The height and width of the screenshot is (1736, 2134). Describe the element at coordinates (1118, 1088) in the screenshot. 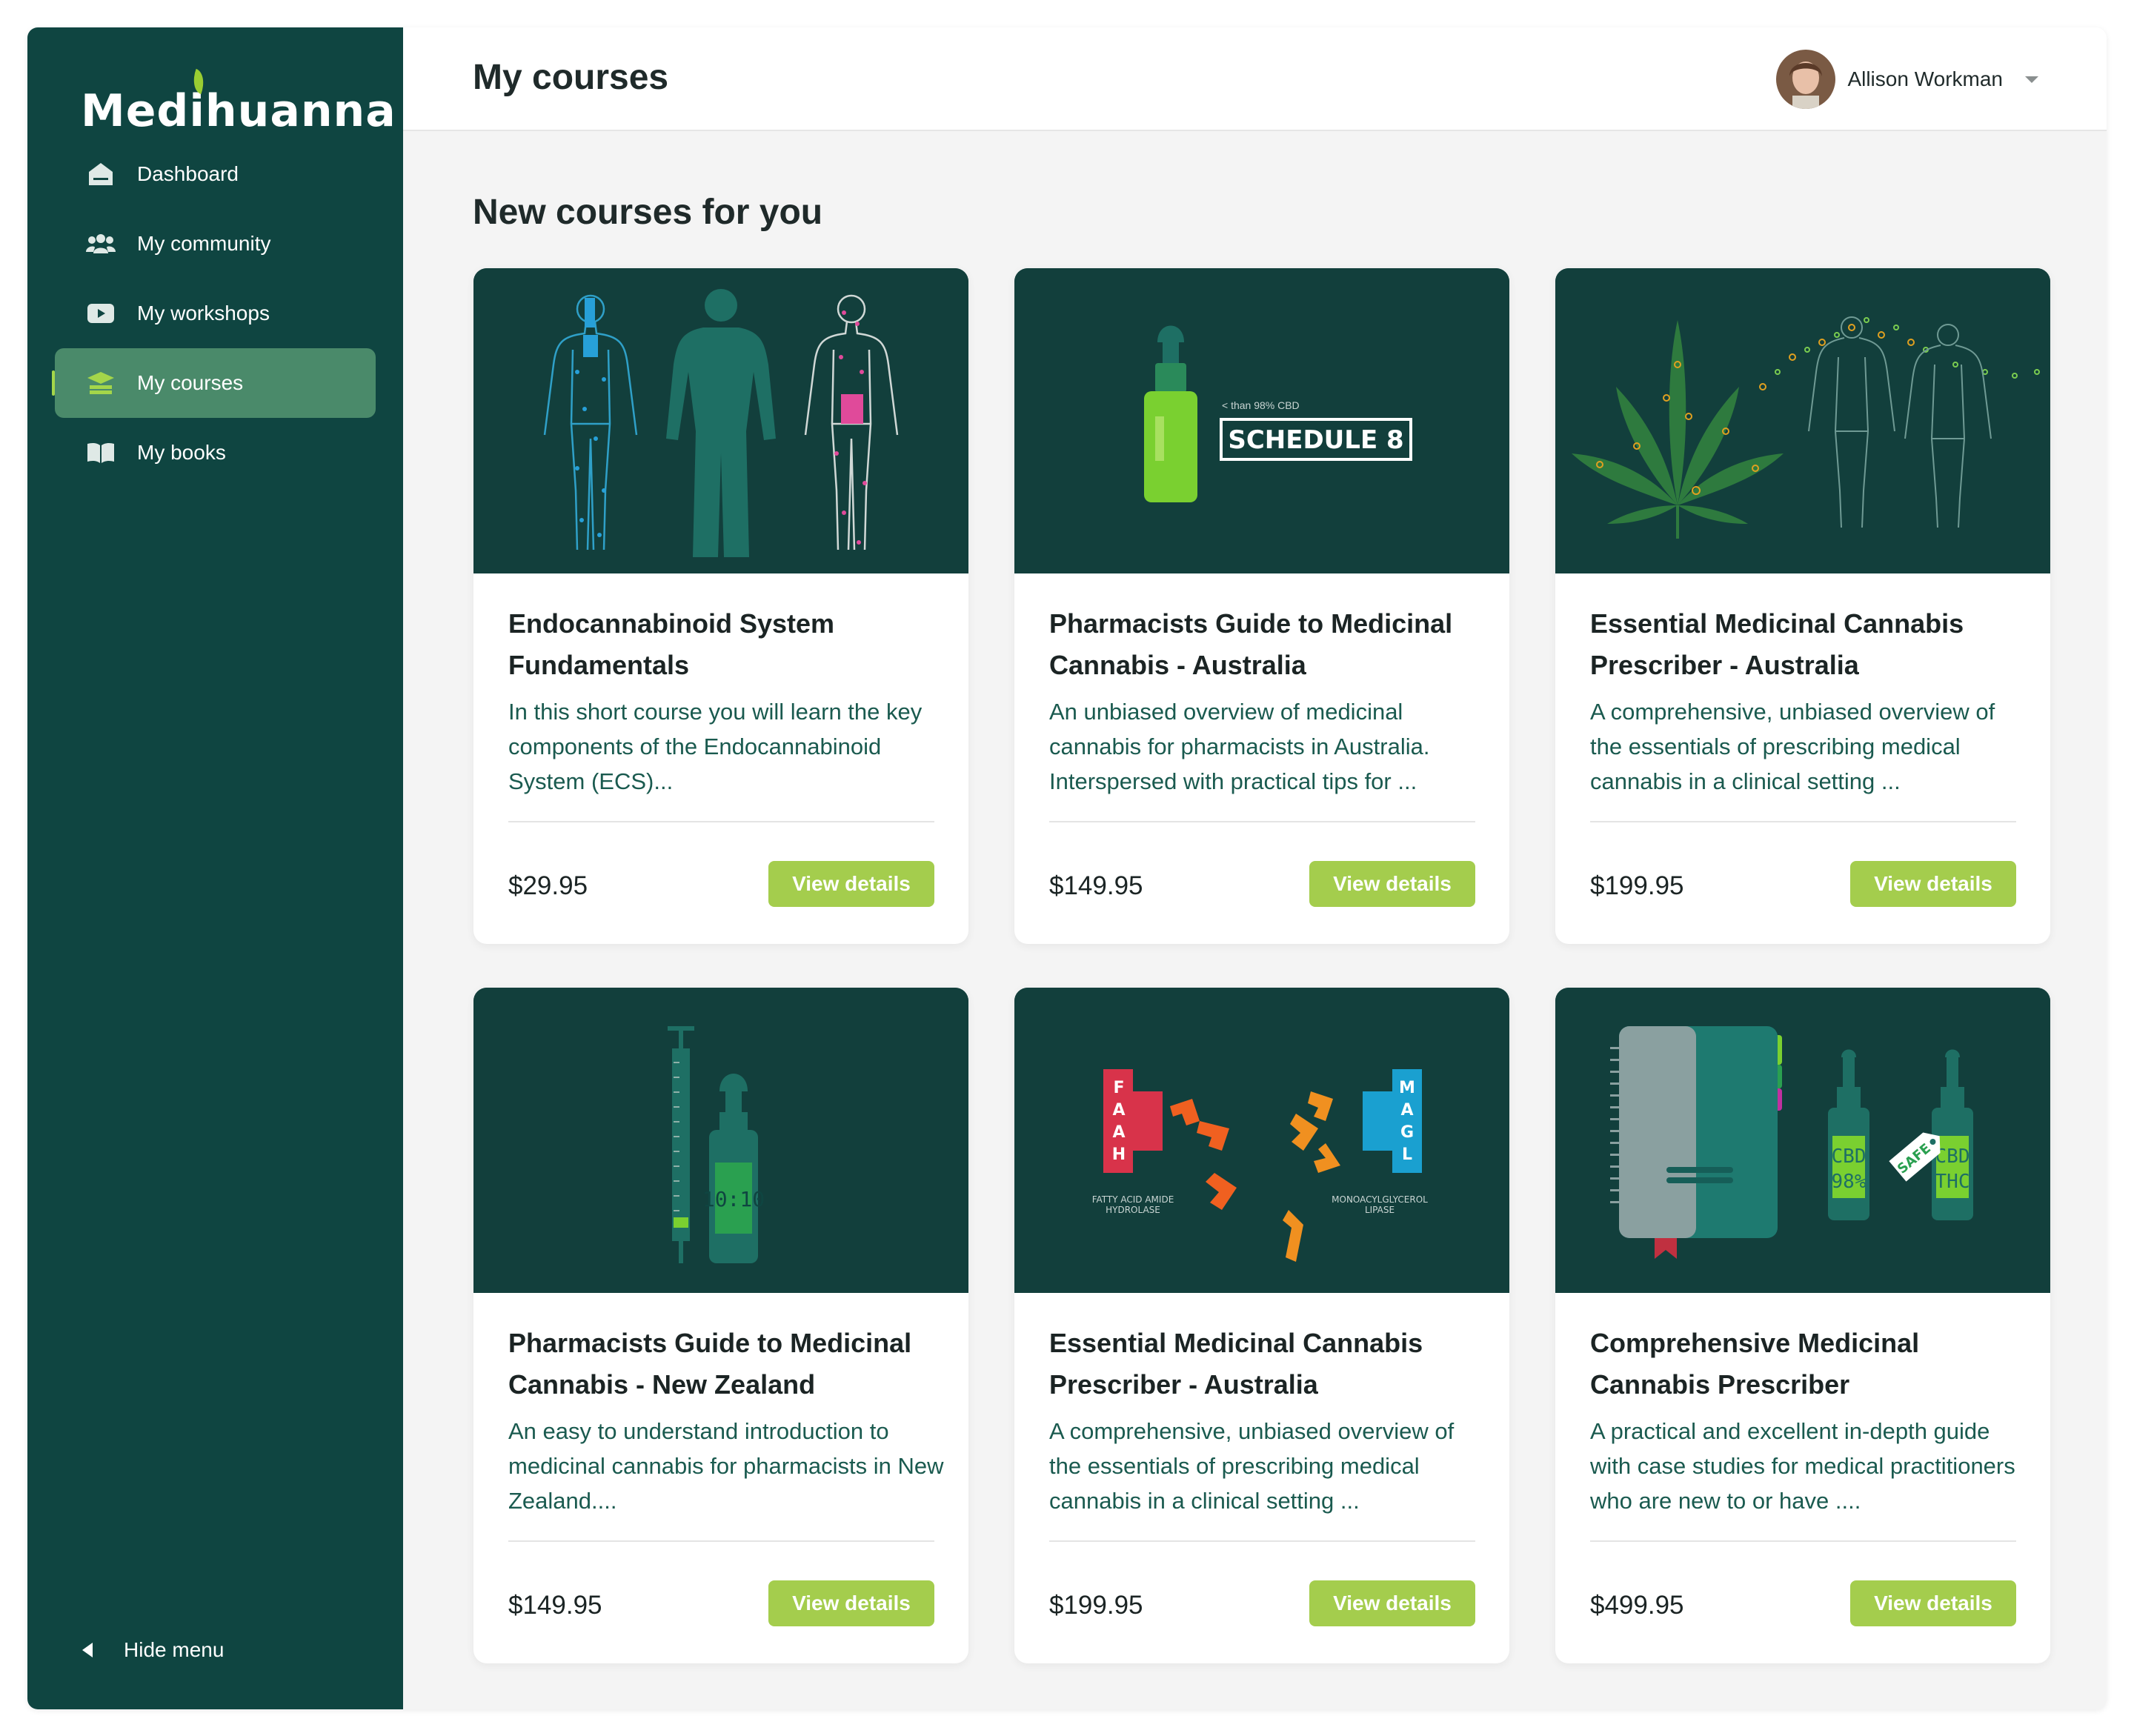

I see `enzyme-letter: F` at that location.